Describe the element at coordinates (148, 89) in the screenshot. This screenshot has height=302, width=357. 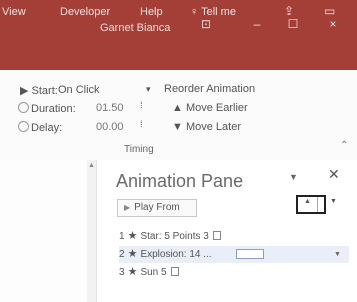
I see `chevron-down-icon: ▾` at that location.